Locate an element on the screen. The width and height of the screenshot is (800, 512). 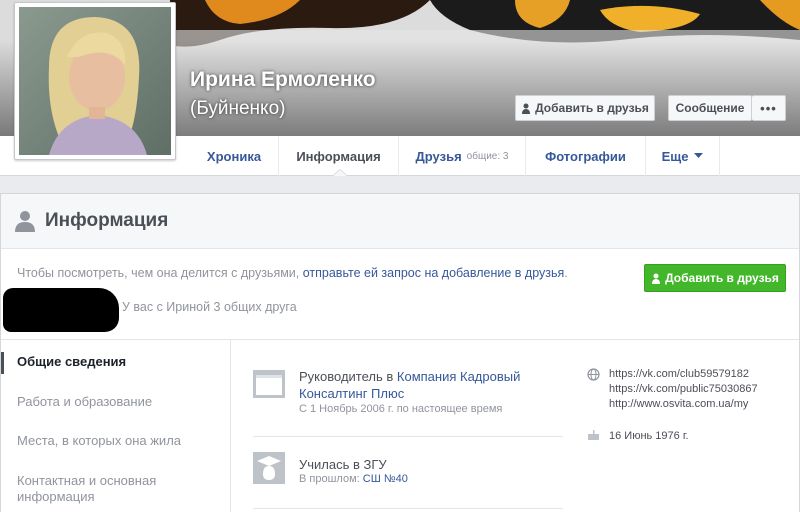
tab-timeline: Хроника is located at coordinates (234, 156).